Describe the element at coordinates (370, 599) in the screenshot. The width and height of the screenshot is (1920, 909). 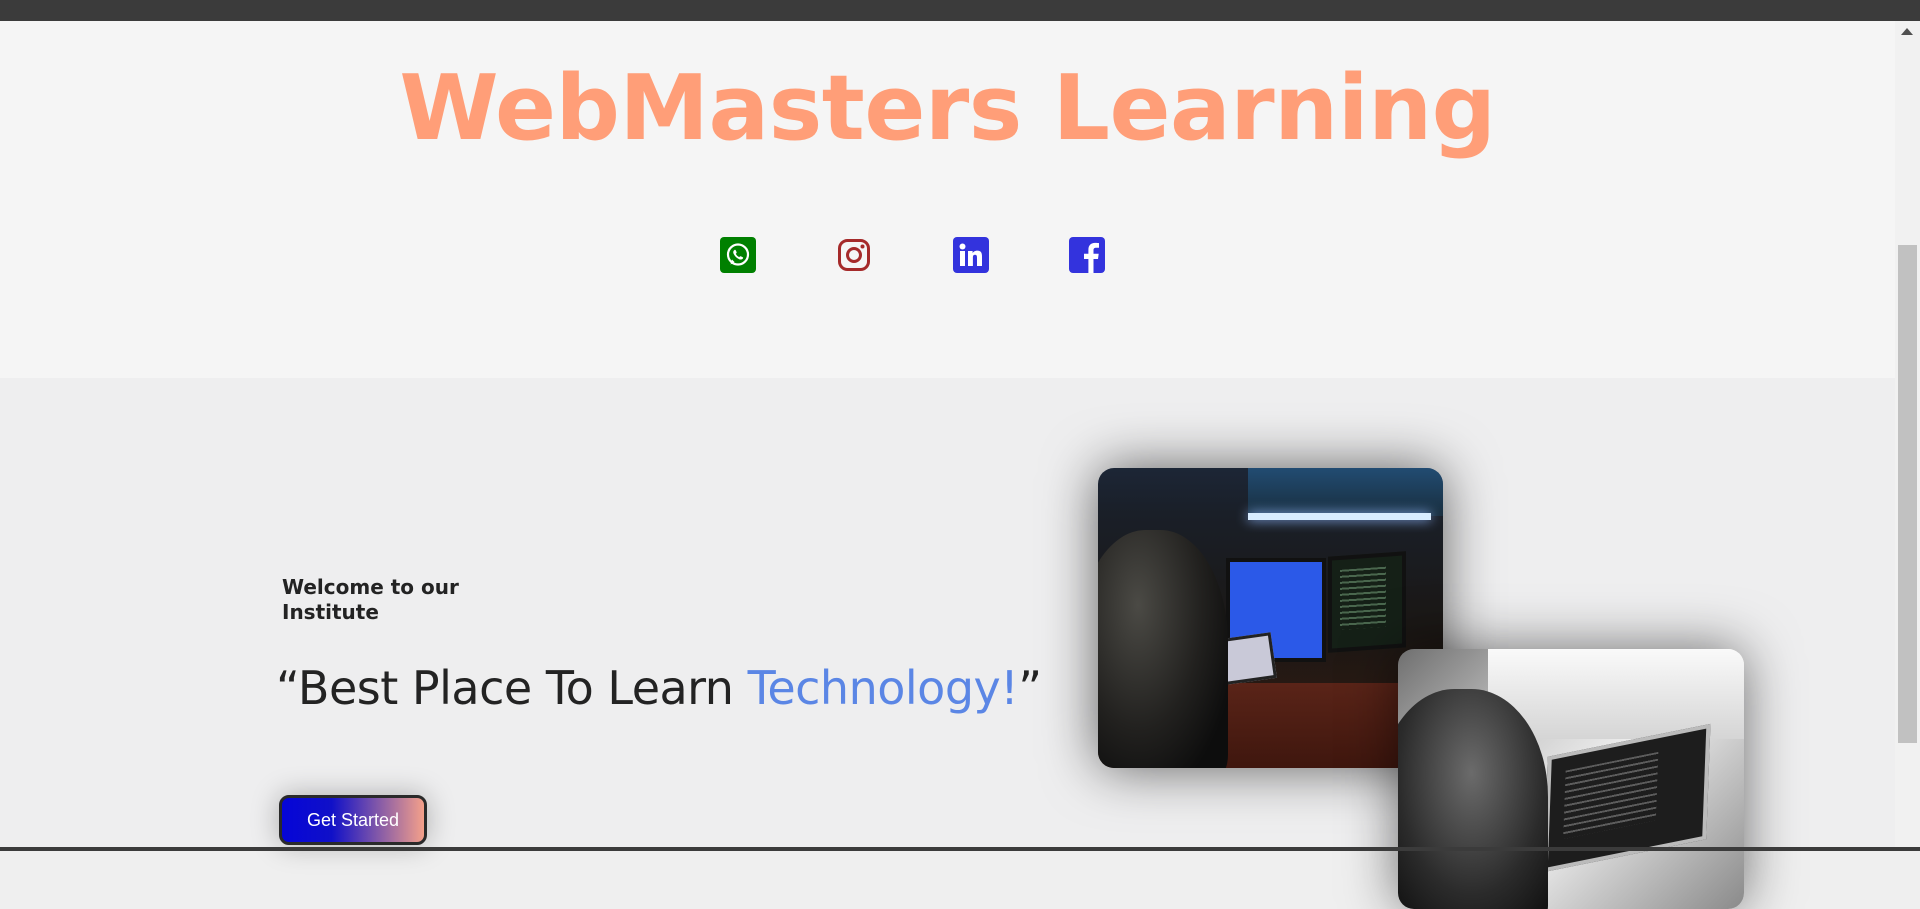
I see `welcome-text: Welcome to our Institute` at that location.